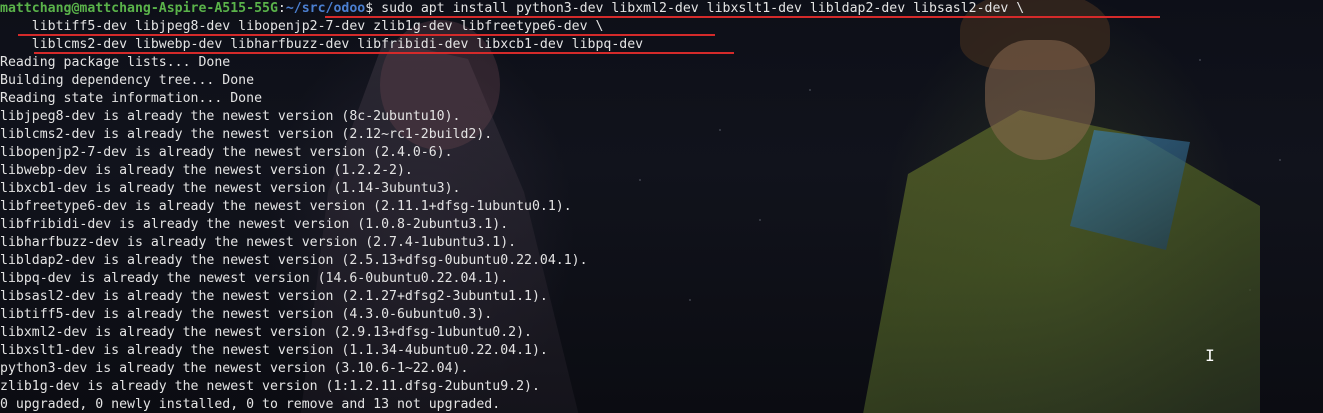 The image size is (1323, 413). What do you see at coordinates (139, 8) in the screenshot?
I see `prompt-user-host: mattchang@mattchang-Aspire-A515-55G` at bounding box center [139, 8].